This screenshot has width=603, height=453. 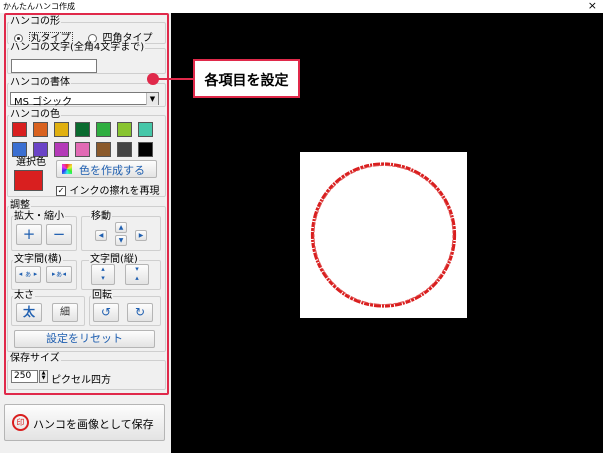 I want to click on save-image-button: 印 ハンコを画像として保存, so click(x=84, y=422).